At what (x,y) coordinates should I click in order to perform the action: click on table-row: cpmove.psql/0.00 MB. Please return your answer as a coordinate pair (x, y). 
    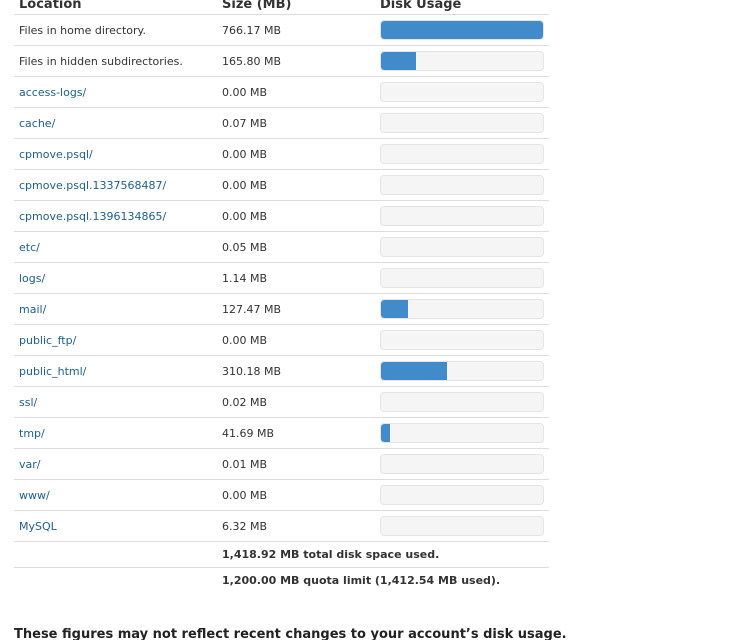
    Looking at the image, I should click on (281, 153).